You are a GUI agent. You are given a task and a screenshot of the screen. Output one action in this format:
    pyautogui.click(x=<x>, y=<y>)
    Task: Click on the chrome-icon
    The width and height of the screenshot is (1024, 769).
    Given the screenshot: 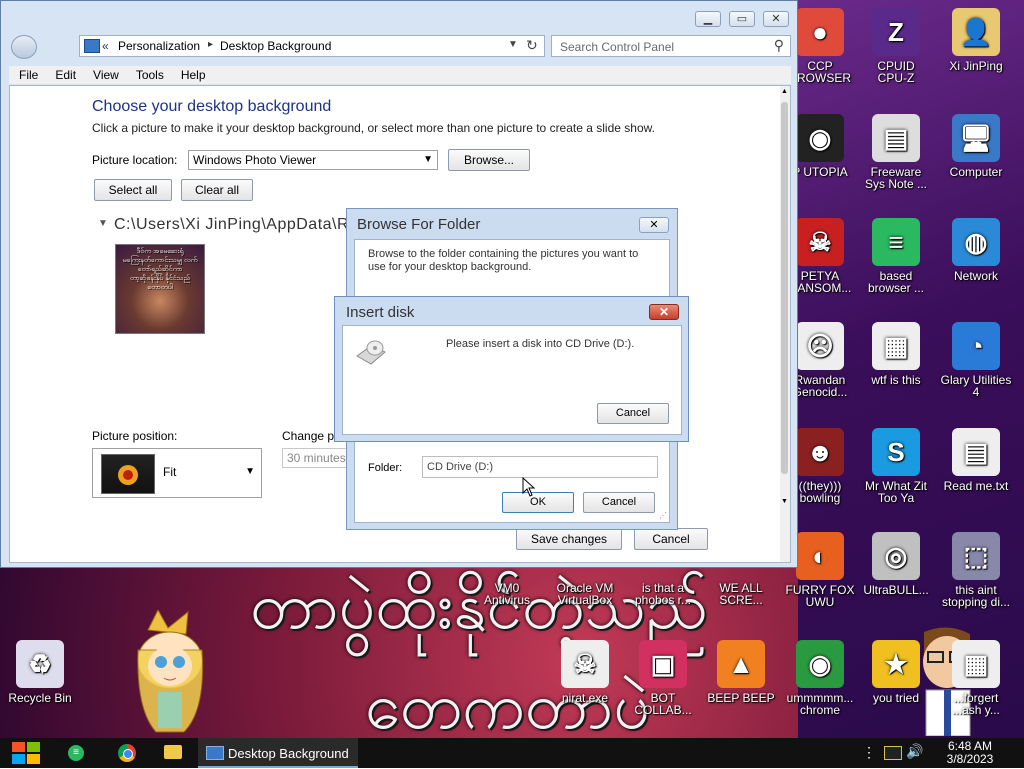 What is the action you would take?
    pyautogui.click(x=127, y=753)
    